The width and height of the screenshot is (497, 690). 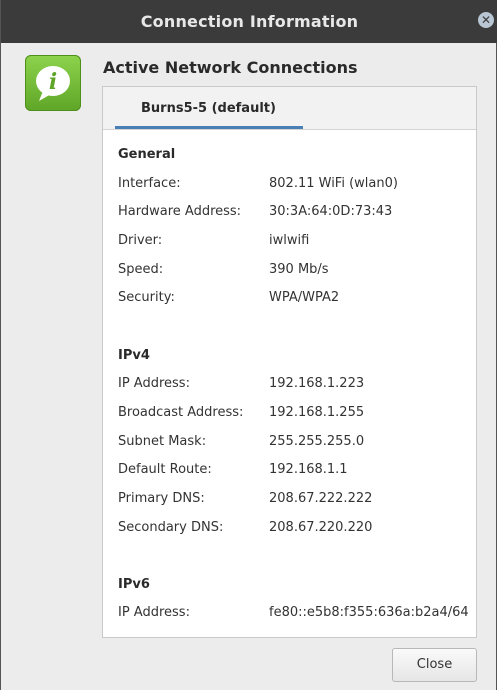 I want to click on secondary-dns-value: 208.67.220.220, so click(x=321, y=527).